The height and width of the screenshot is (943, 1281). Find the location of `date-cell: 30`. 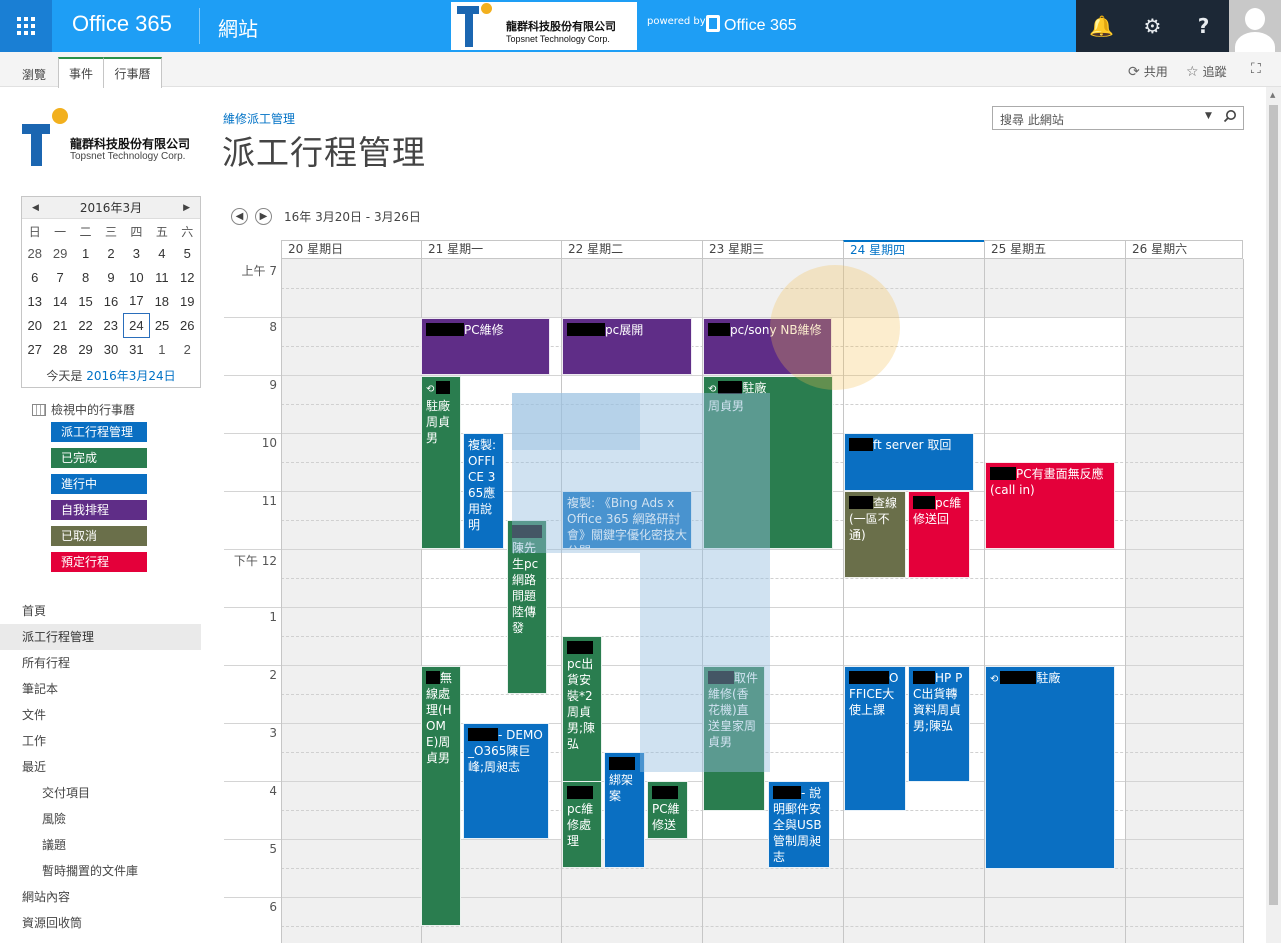

date-cell: 30 is located at coordinates (110, 349).